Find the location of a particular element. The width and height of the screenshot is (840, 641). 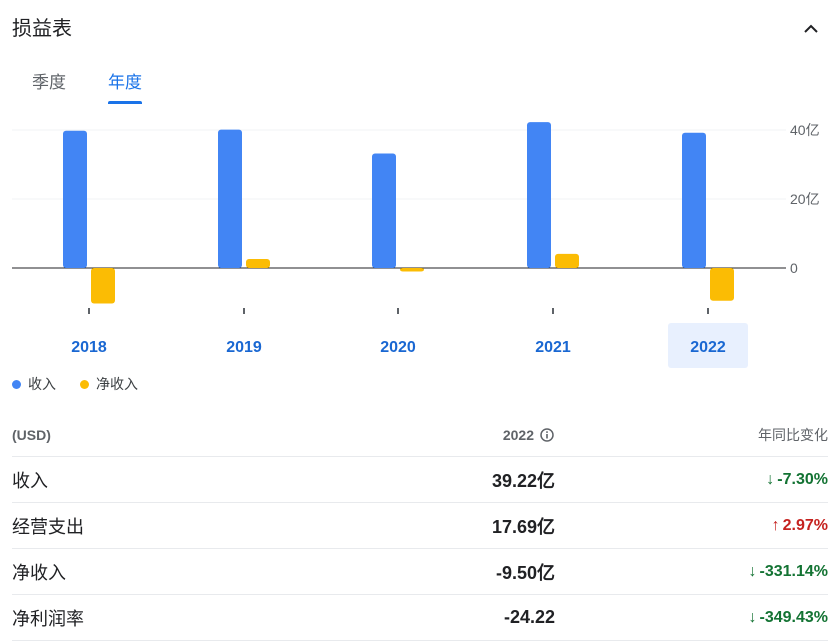

row-change-value: -7.30% is located at coordinates (802, 479).